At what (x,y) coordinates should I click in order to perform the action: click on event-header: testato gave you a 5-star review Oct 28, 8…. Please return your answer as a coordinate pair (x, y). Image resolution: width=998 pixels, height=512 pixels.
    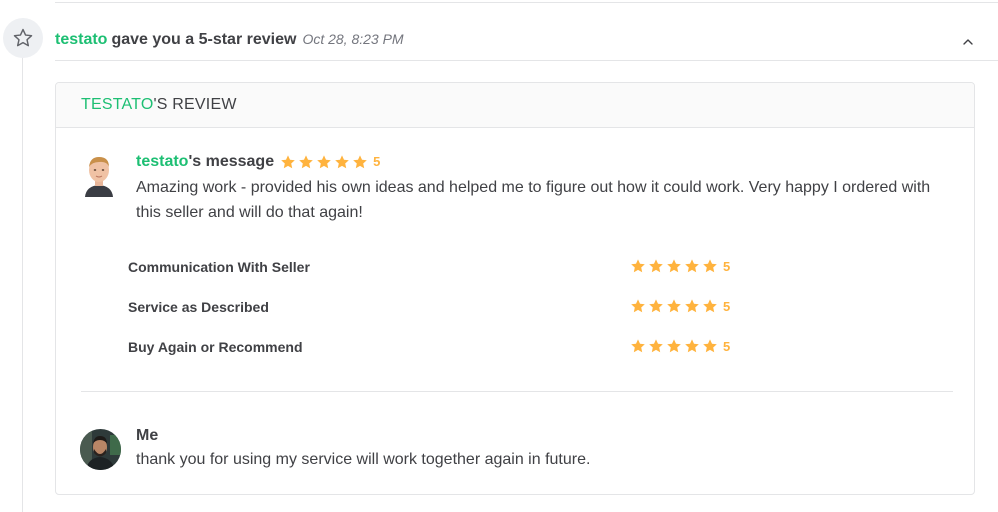
    Looking at the image, I should click on (229, 39).